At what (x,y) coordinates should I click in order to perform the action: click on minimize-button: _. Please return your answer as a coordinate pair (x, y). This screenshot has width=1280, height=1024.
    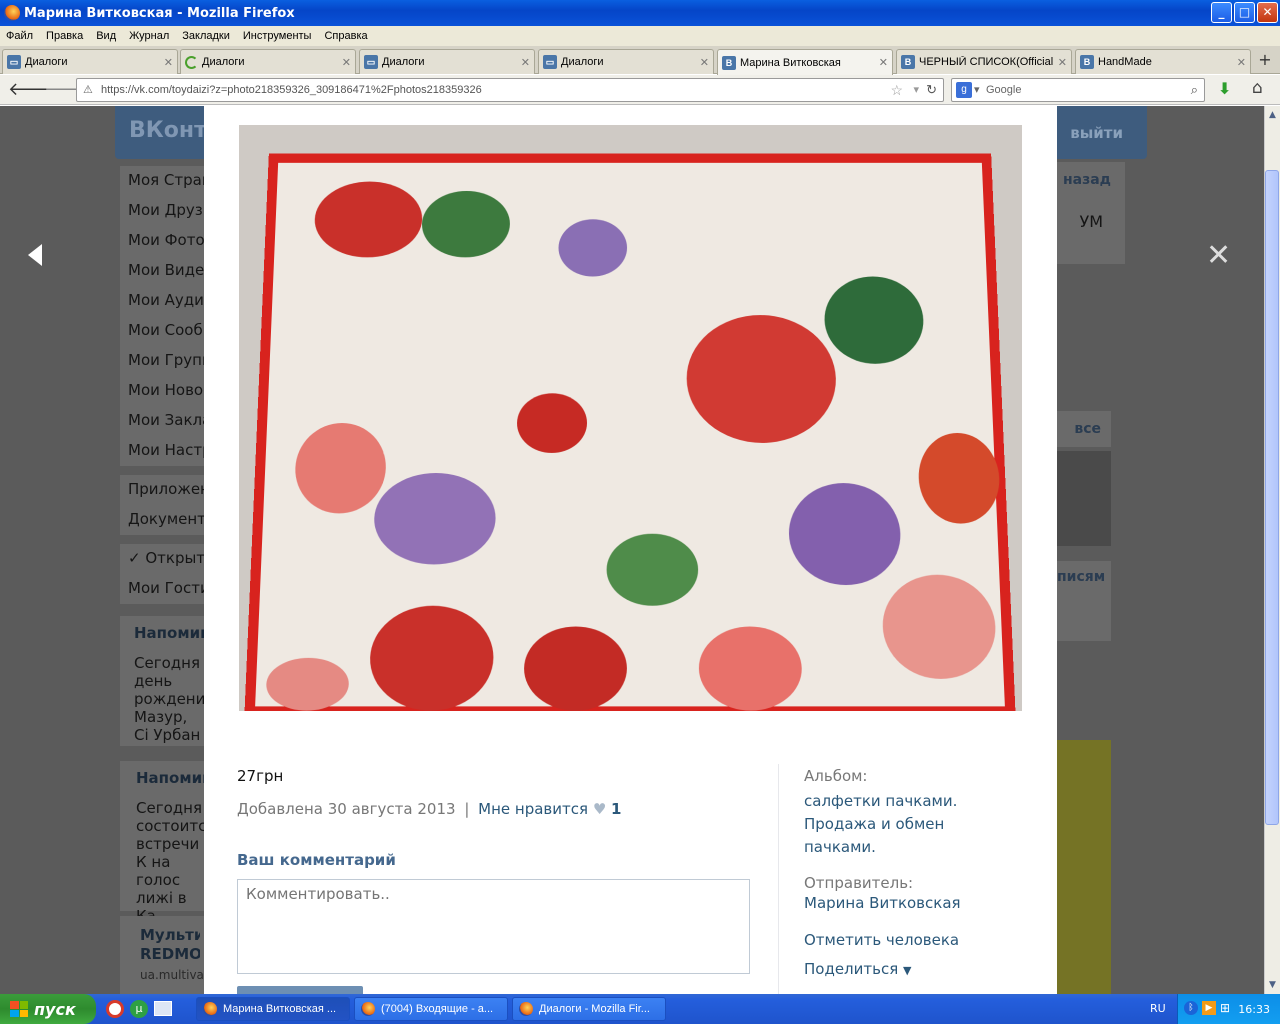
    Looking at the image, I should click on (1221, 12).